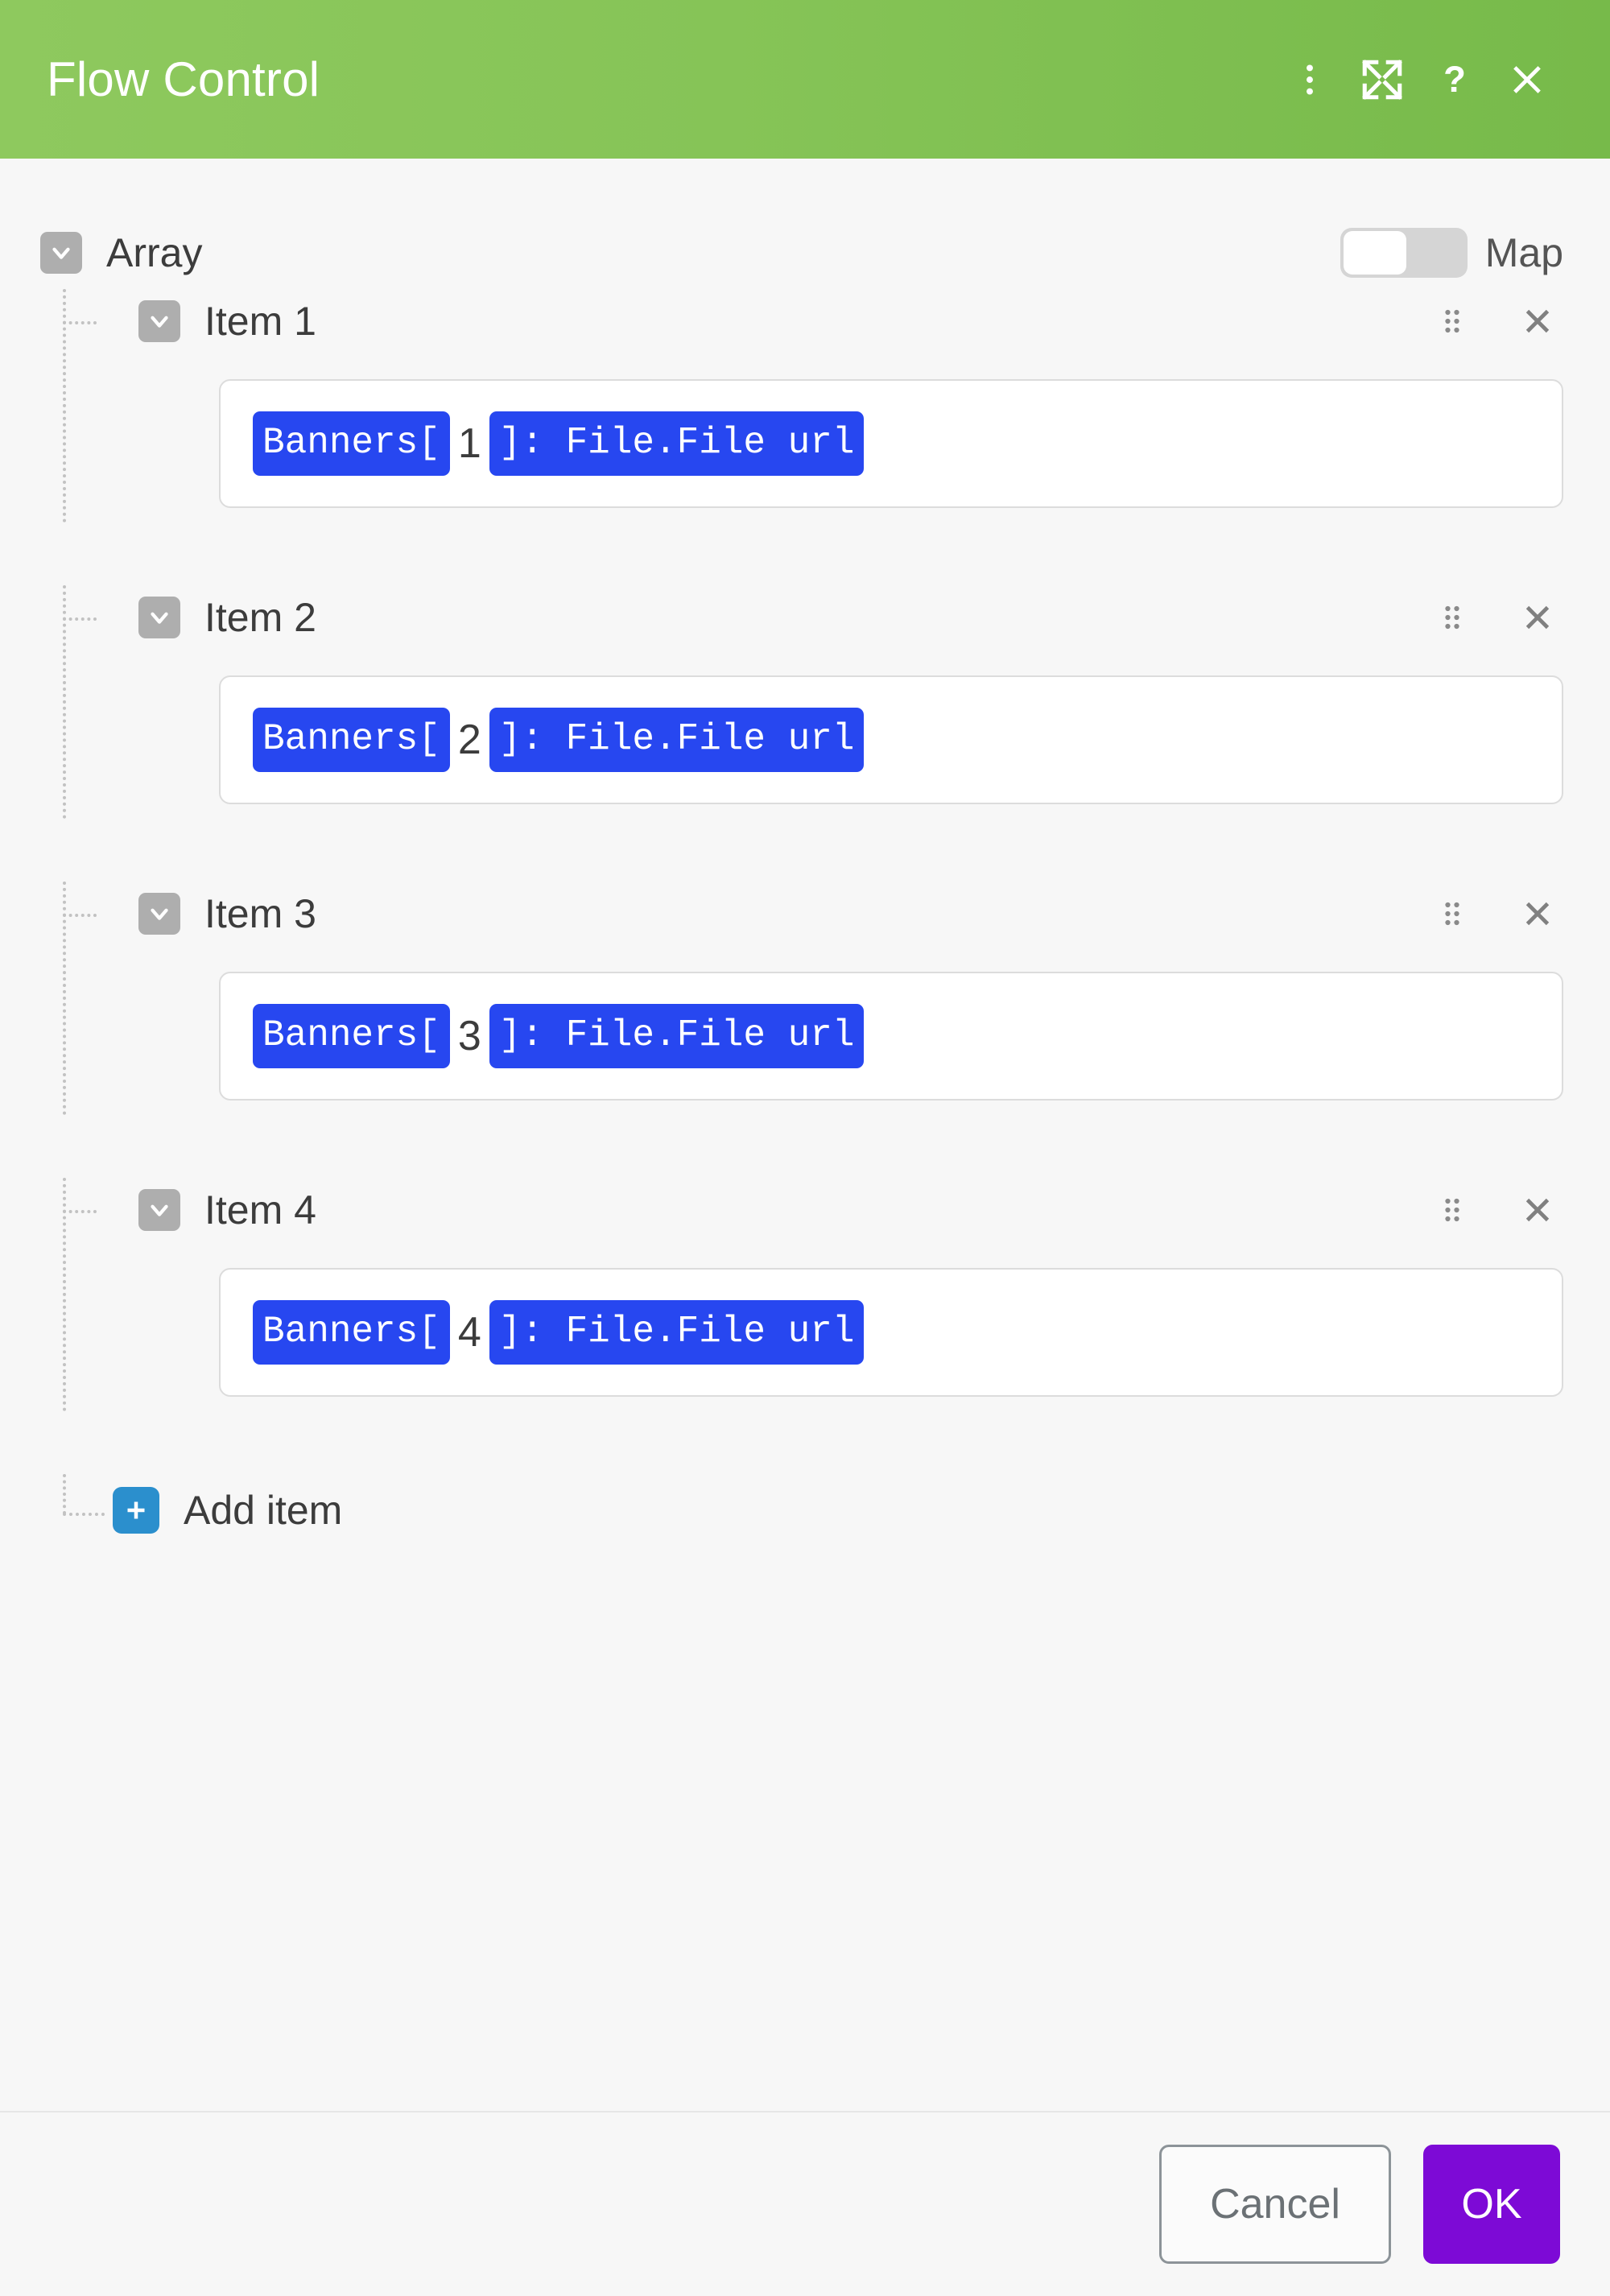 Image resolution: width=1610 pixels, height=2296 pixels. I want to click on item-value-field-wrap: Banners[ 3 ]: File.File url, so click(805, 1036).